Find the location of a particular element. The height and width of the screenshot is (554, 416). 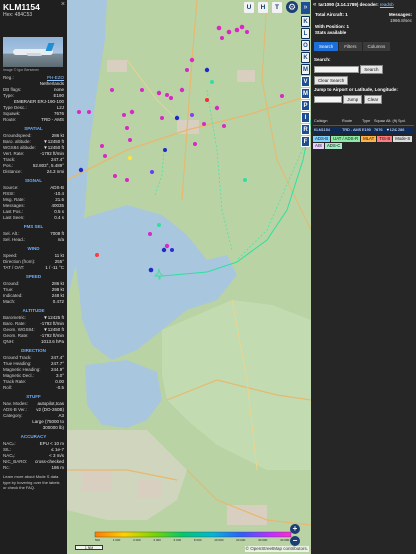

info-label: Type: is located at coordinates (9, 95).